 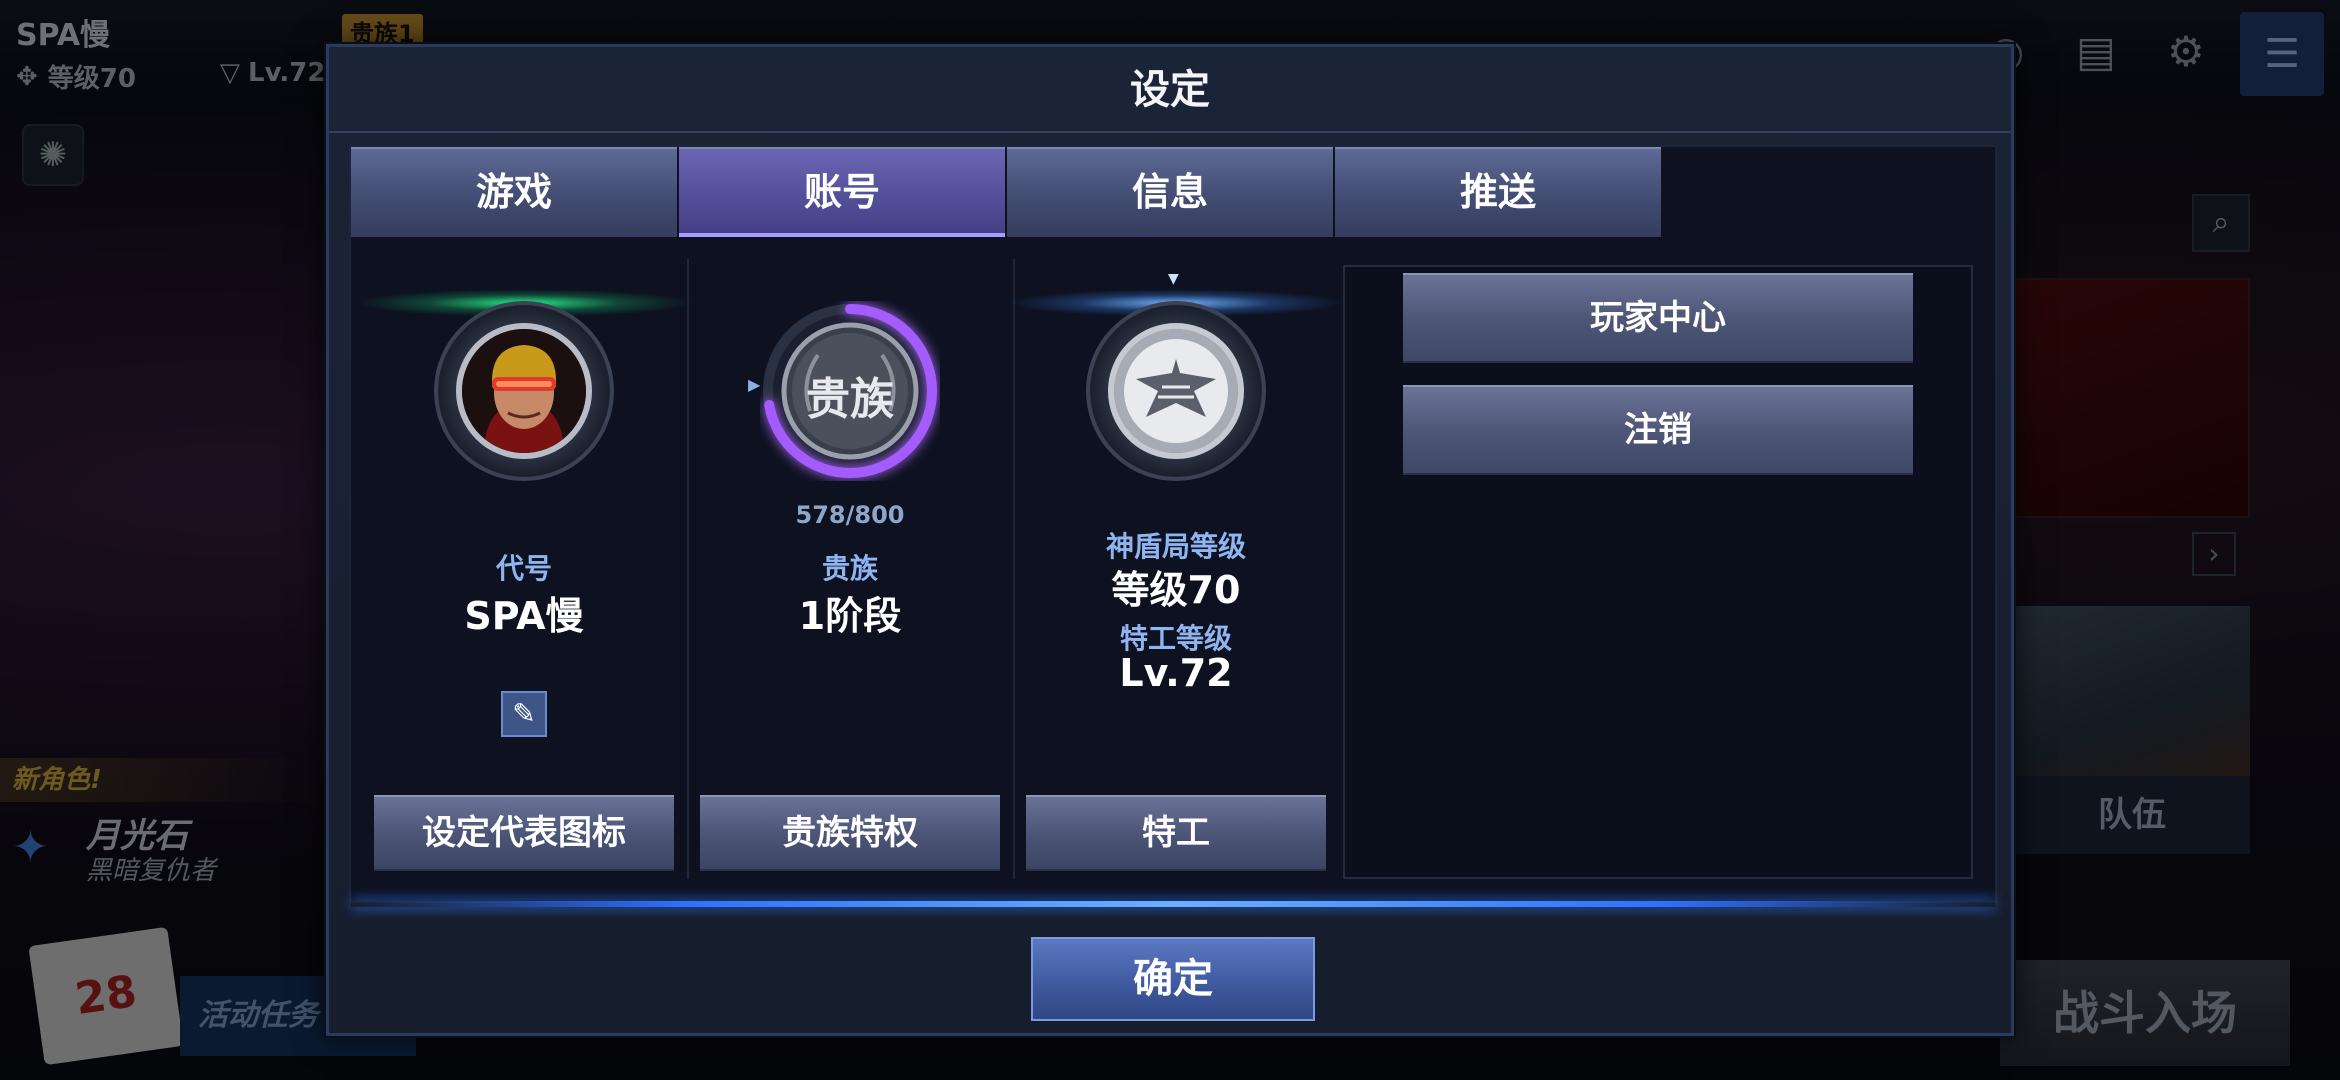 What do you see at coordinates (524, 833) in the screenshot?
I see `set-representative-icon-button: 设定代表图标` at bounding box center [524, 833].